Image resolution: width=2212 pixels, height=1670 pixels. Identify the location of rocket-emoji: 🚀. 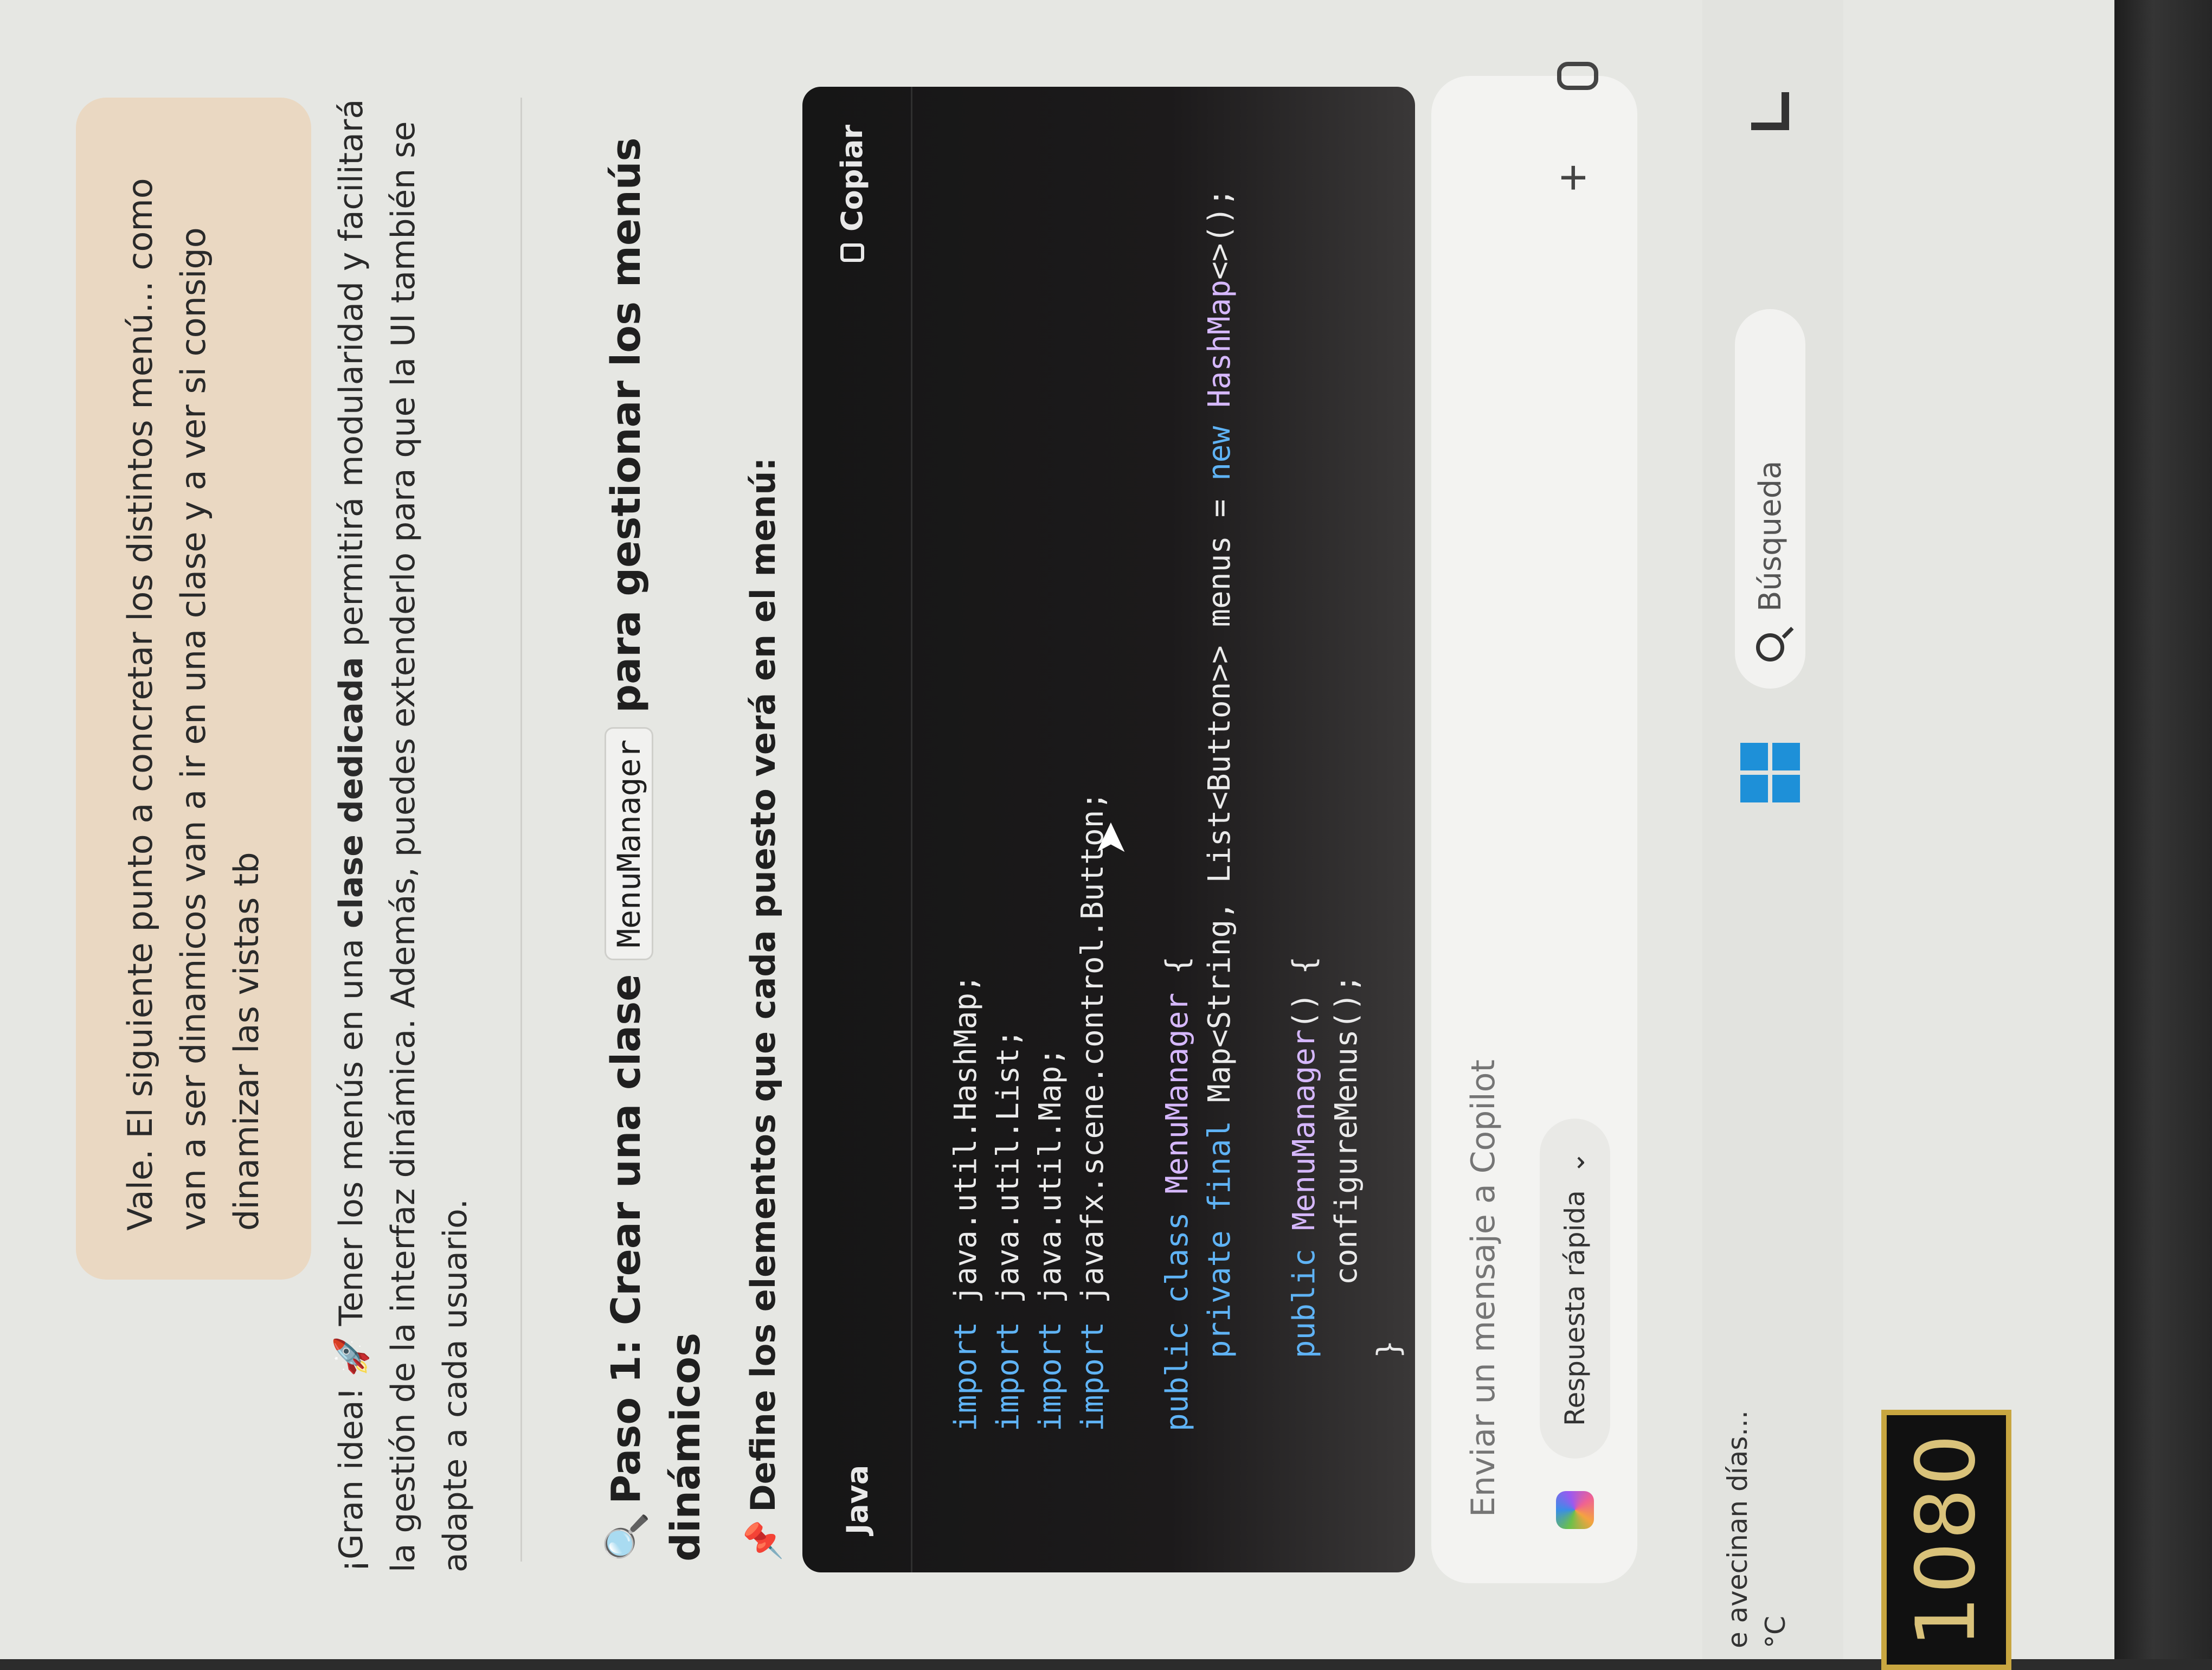
(351, 1357).